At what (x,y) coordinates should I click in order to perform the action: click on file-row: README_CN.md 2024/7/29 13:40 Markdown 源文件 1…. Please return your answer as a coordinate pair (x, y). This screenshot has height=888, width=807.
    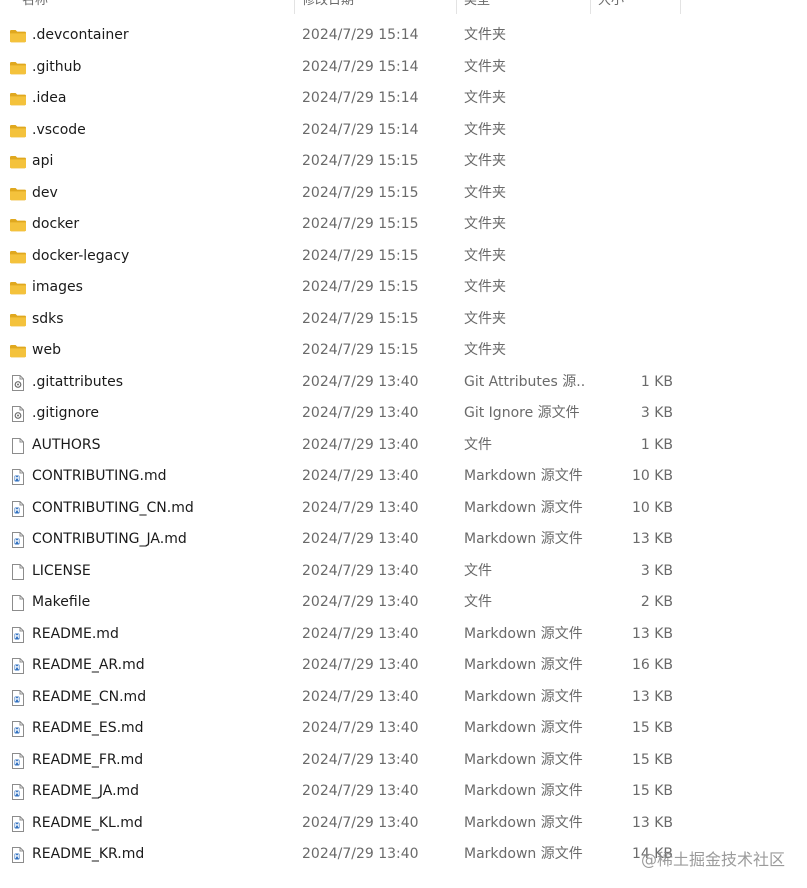
    Looking at the image, I should click on (403, 698).